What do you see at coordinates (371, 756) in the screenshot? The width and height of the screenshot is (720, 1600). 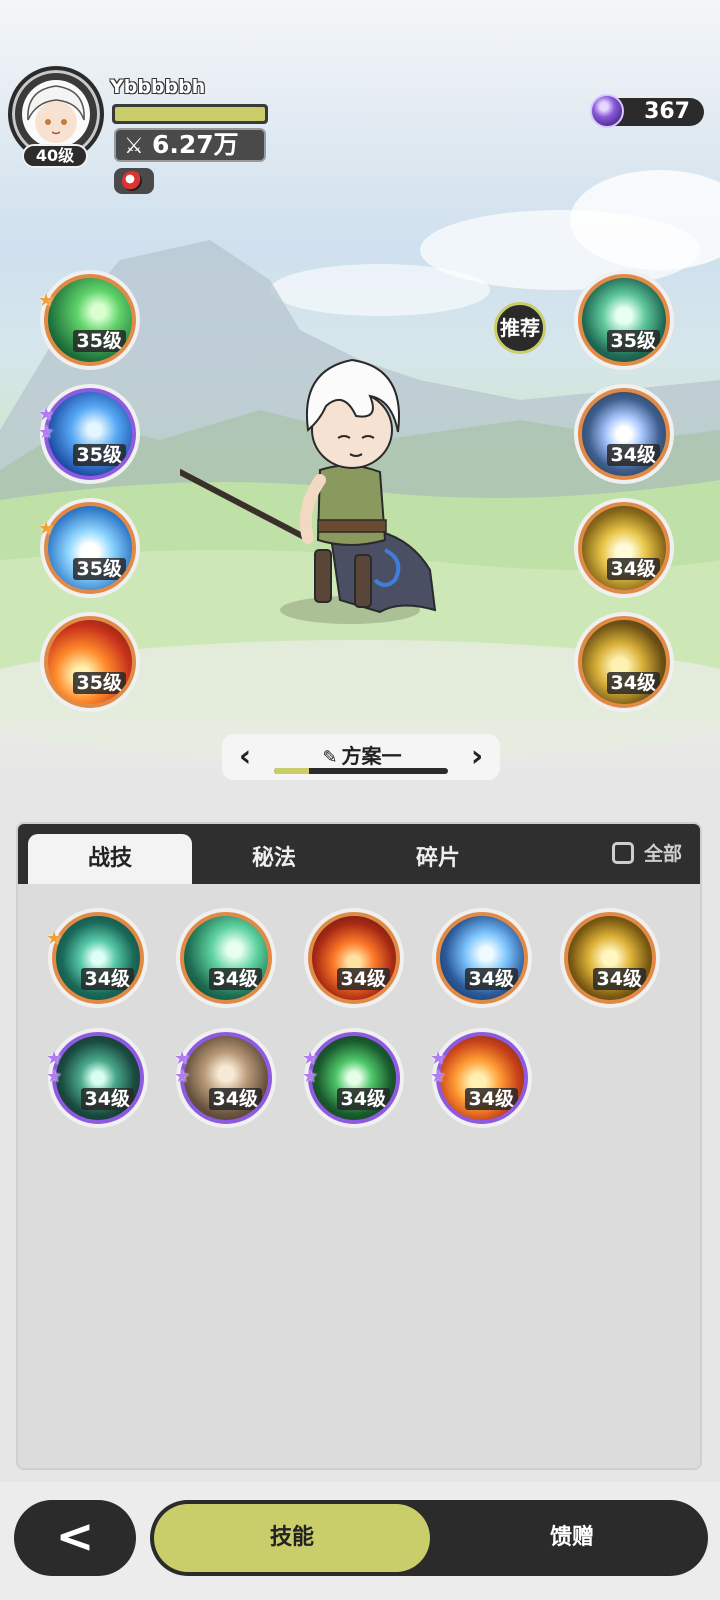 I see `loadout-name-label: 方案一` at bounding box center [371, 756].